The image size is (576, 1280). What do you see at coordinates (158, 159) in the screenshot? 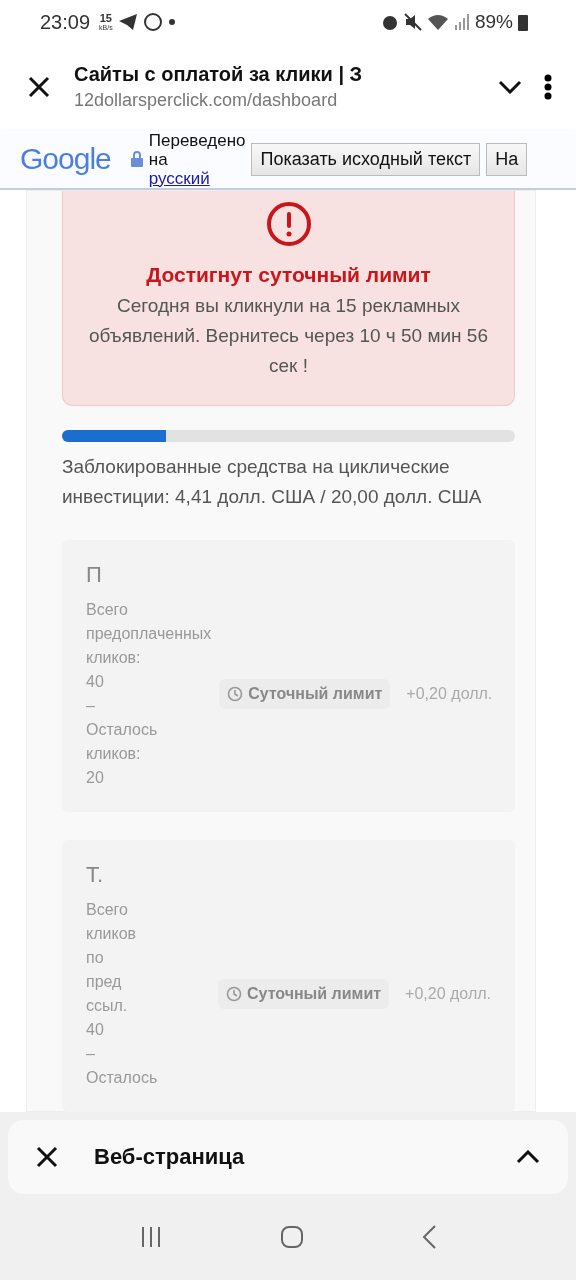
I see `translate-label: на` at bounding box center [158, 159].